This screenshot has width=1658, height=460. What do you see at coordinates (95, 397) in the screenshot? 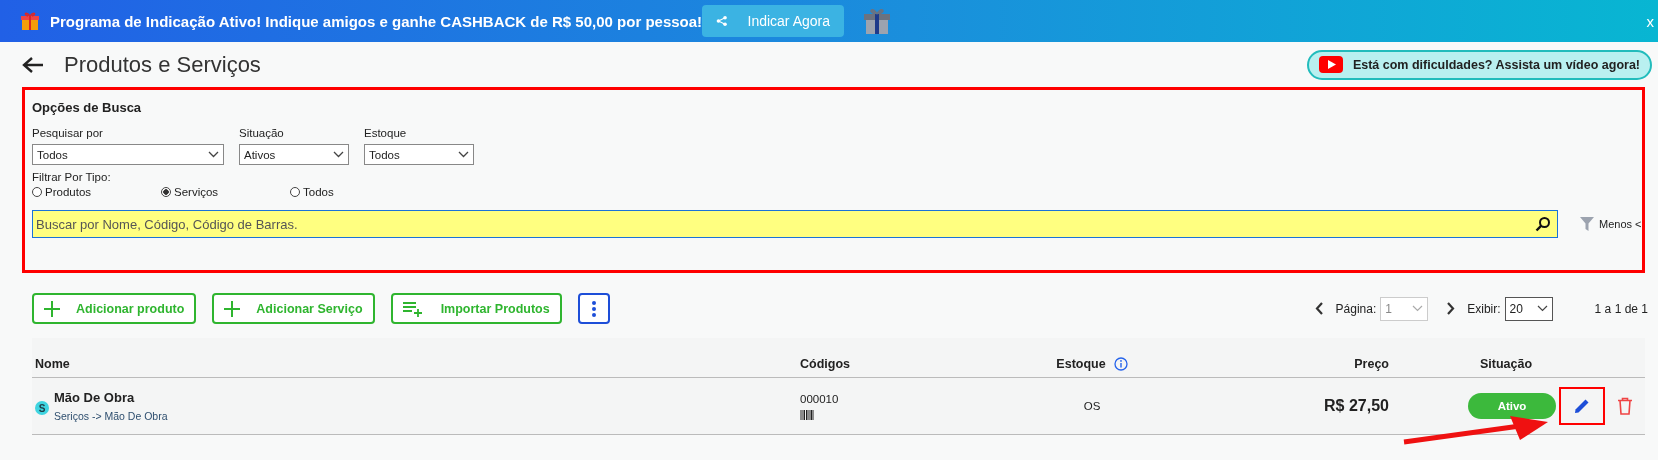
I see `product-name: Mão De Obra` at bounding box center [95, 397].